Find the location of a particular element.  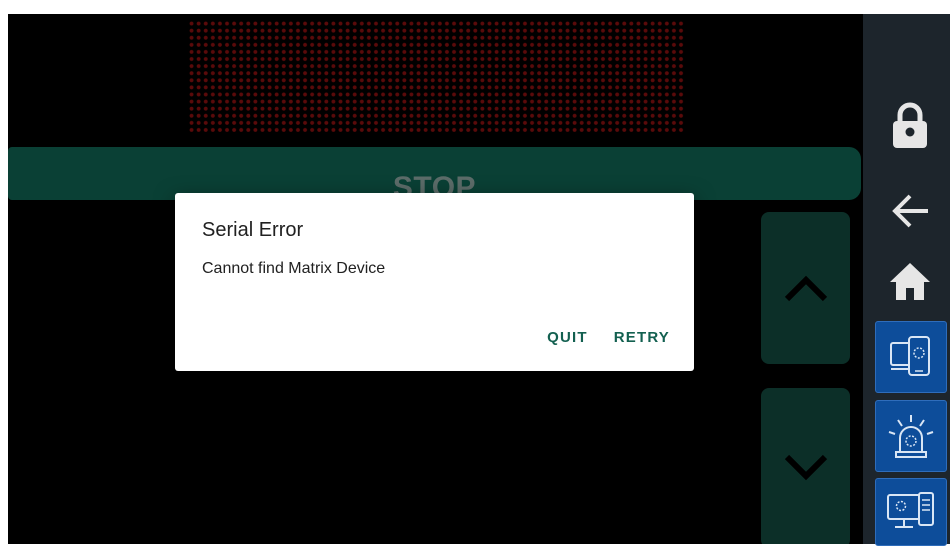

dialog-message: Cannot find Matrix Device is located at coordinates (294, 268).